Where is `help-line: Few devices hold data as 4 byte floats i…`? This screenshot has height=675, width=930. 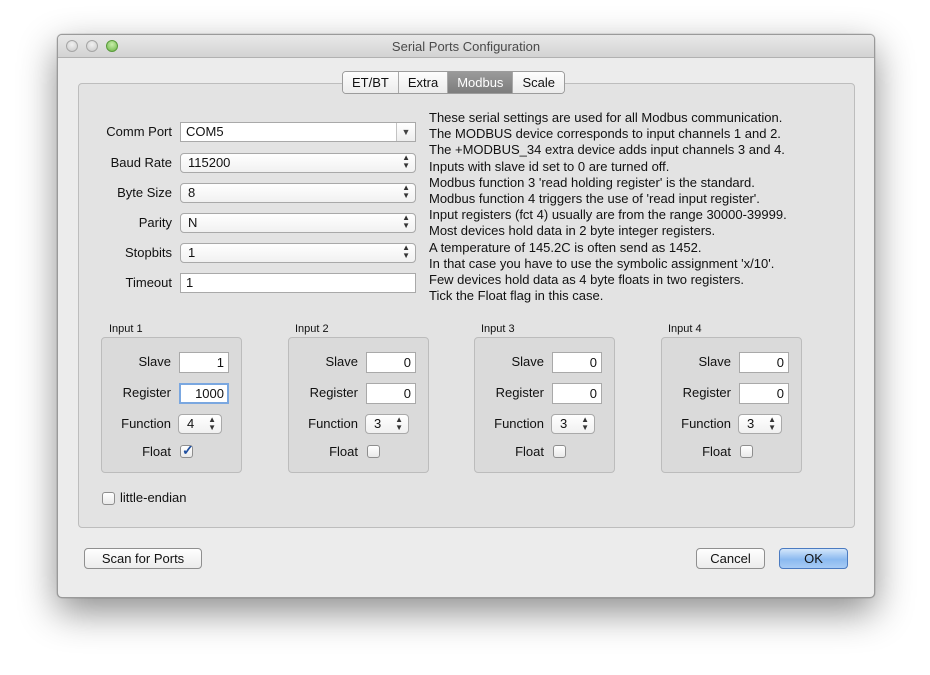
help-line: Few devices hold data as 4 byte floats i… is located at coordinates (587, 280).